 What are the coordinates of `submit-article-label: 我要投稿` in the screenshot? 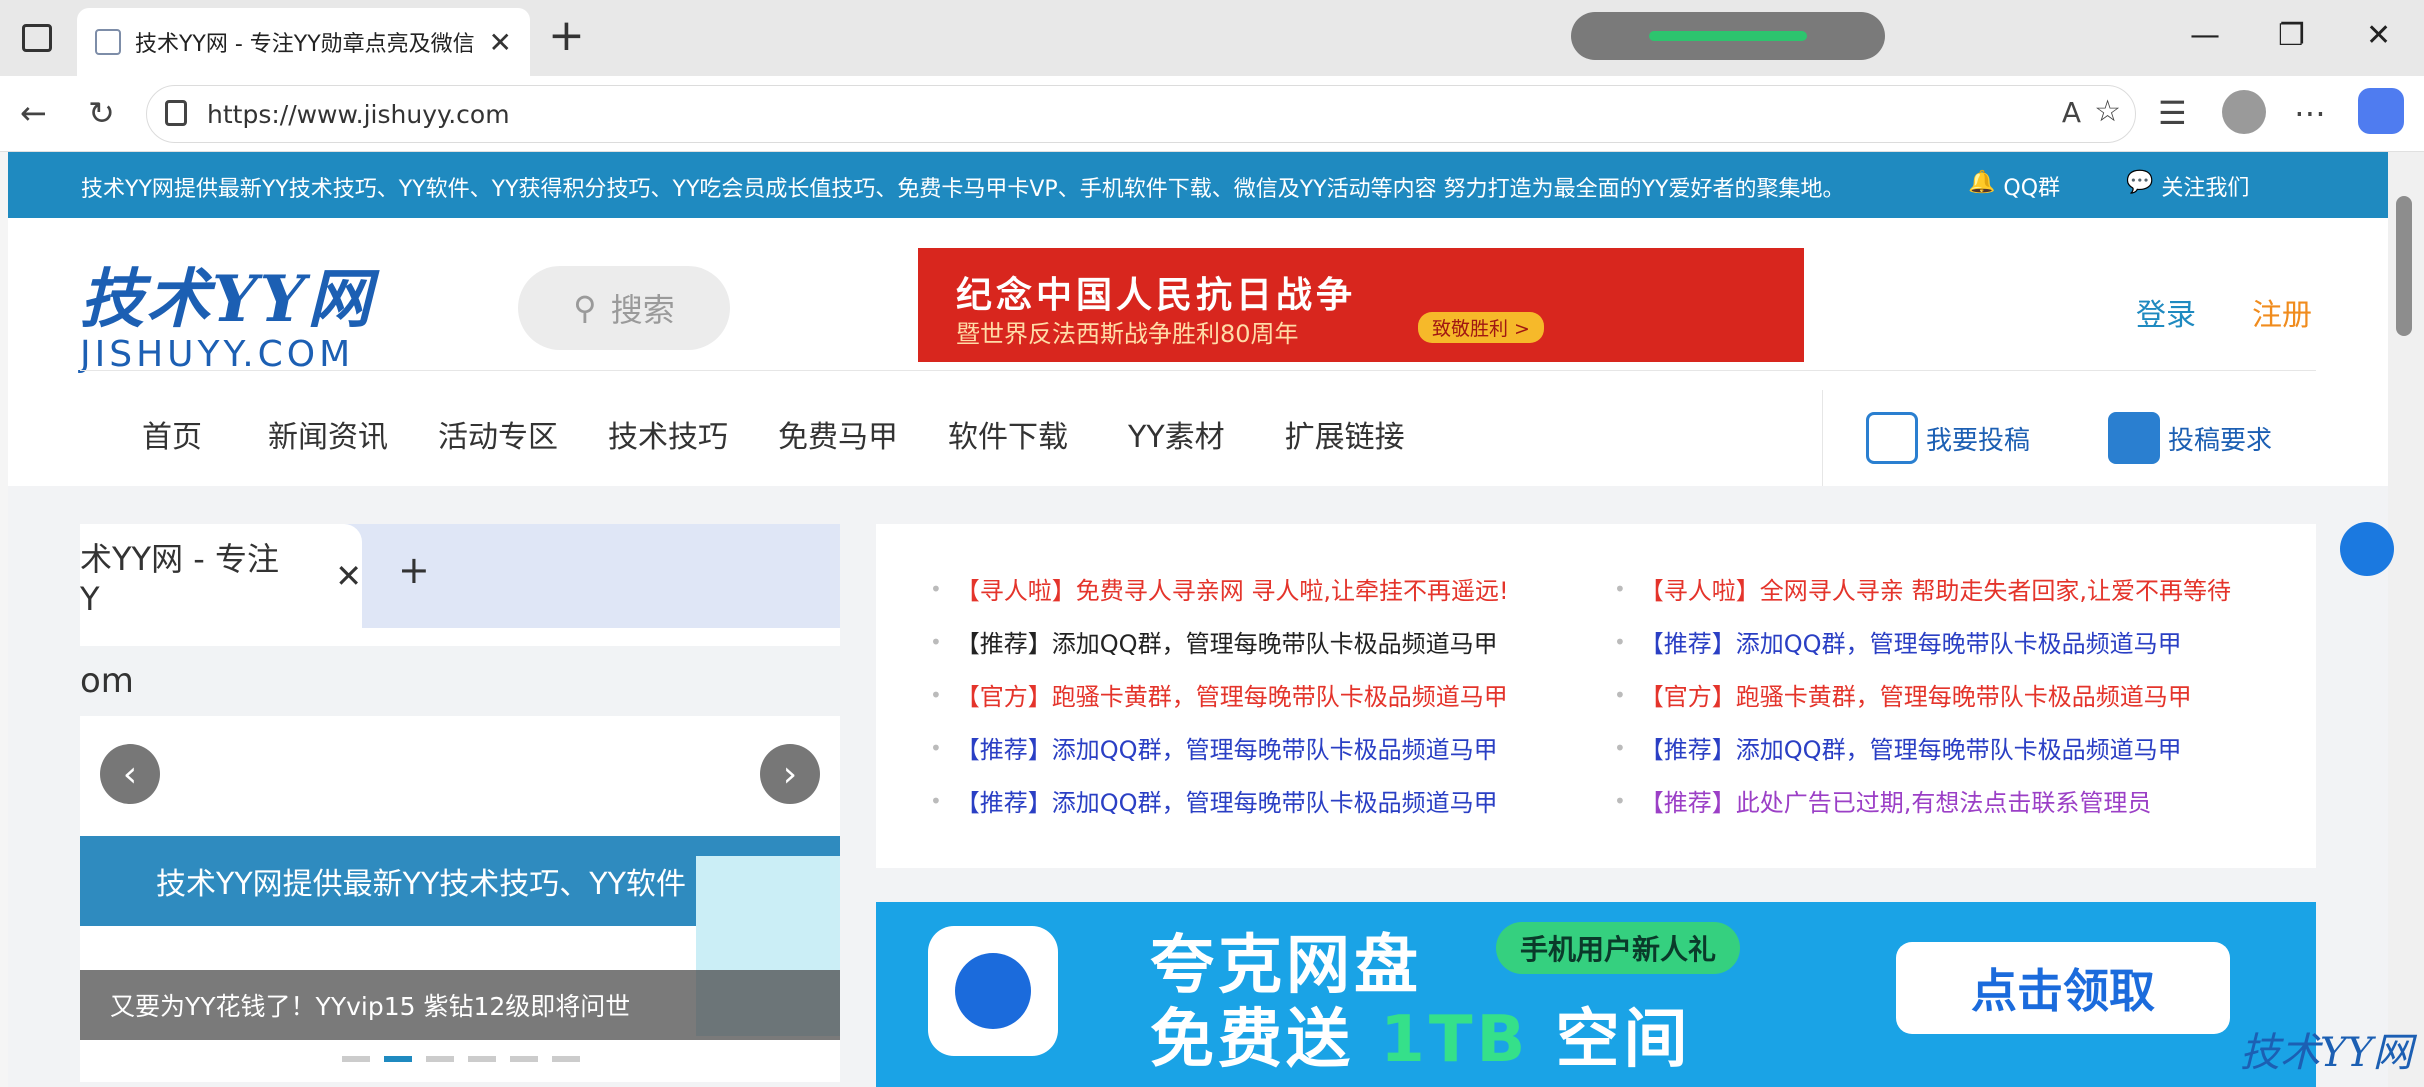 It's located at (1978, 440).